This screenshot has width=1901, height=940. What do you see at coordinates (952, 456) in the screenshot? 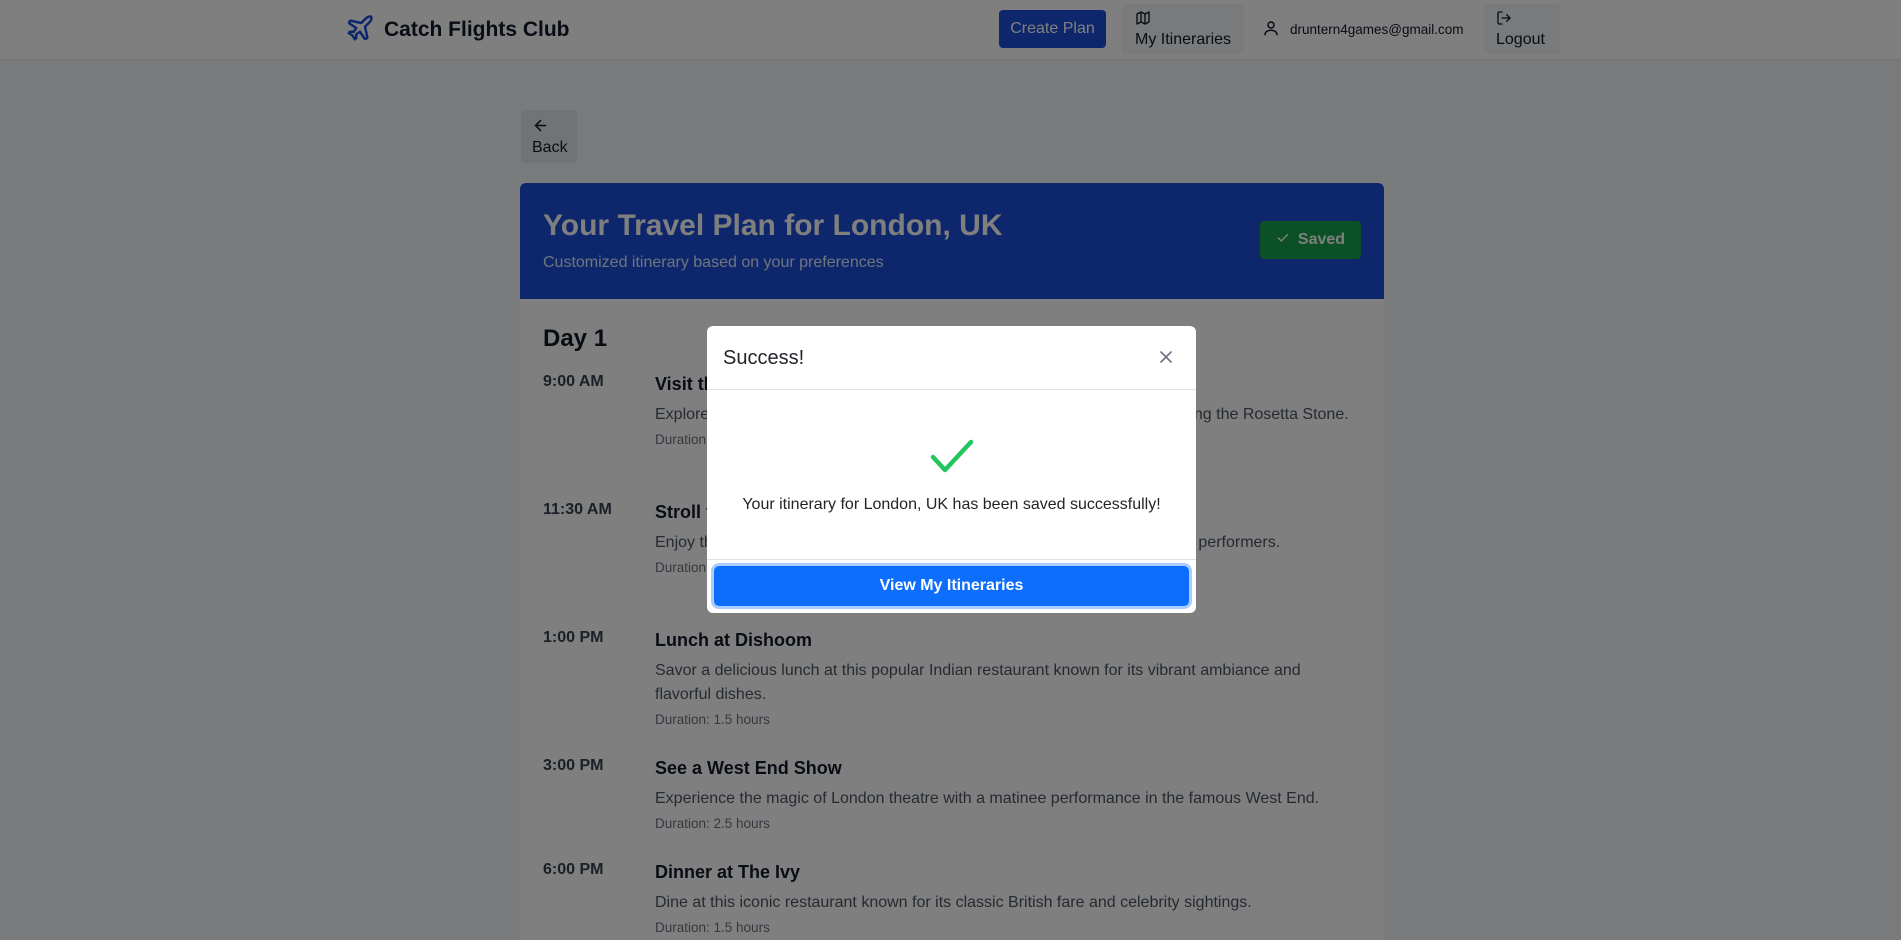
I see `success-check-icon` at bounding box center [952, 456].